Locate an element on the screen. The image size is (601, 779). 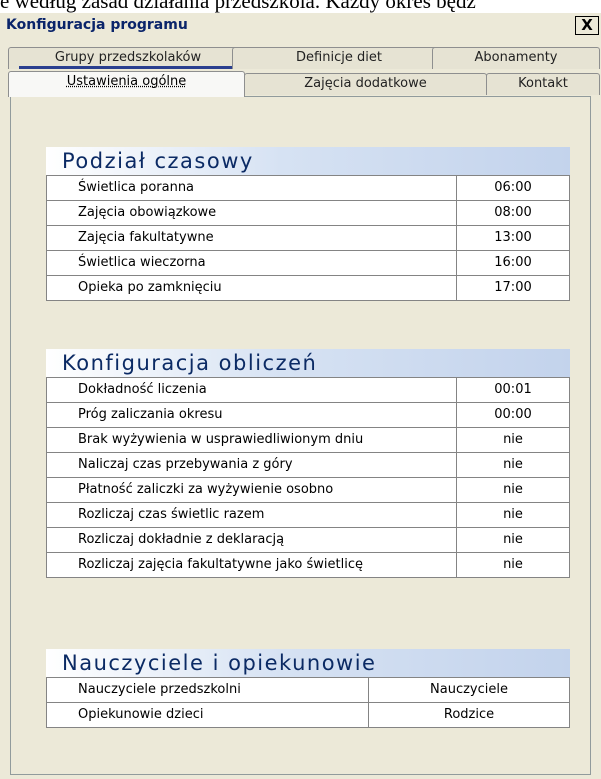
row-value: Rodzice is located at coordinates (469, 715).